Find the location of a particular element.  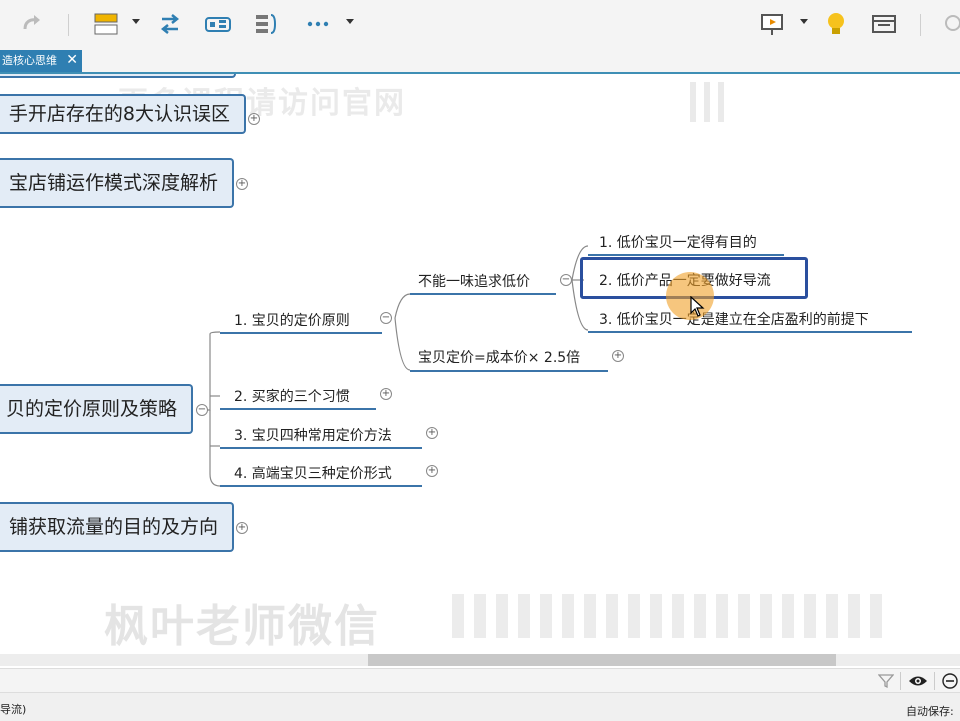

more-icon is located at coordinates (318, 24).